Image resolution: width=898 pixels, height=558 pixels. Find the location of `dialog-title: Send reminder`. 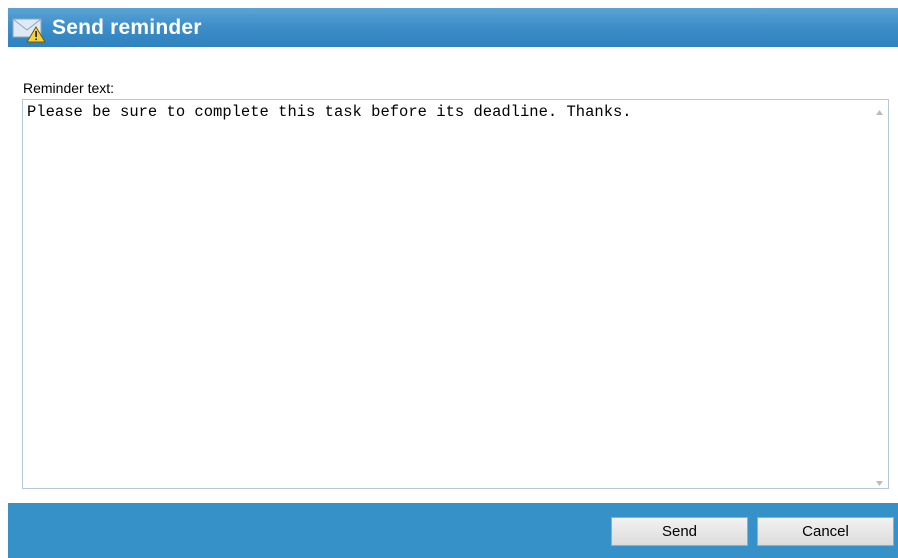

dialog-title: Send reminder is located at coordinates (127, 27).